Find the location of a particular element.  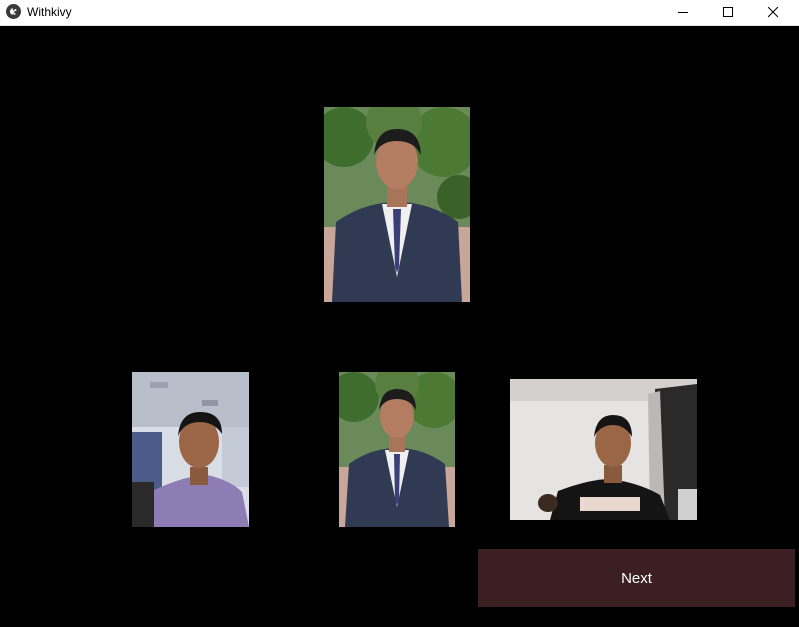

window-titlebar: Withkivy is located at coordinates (399, 13).